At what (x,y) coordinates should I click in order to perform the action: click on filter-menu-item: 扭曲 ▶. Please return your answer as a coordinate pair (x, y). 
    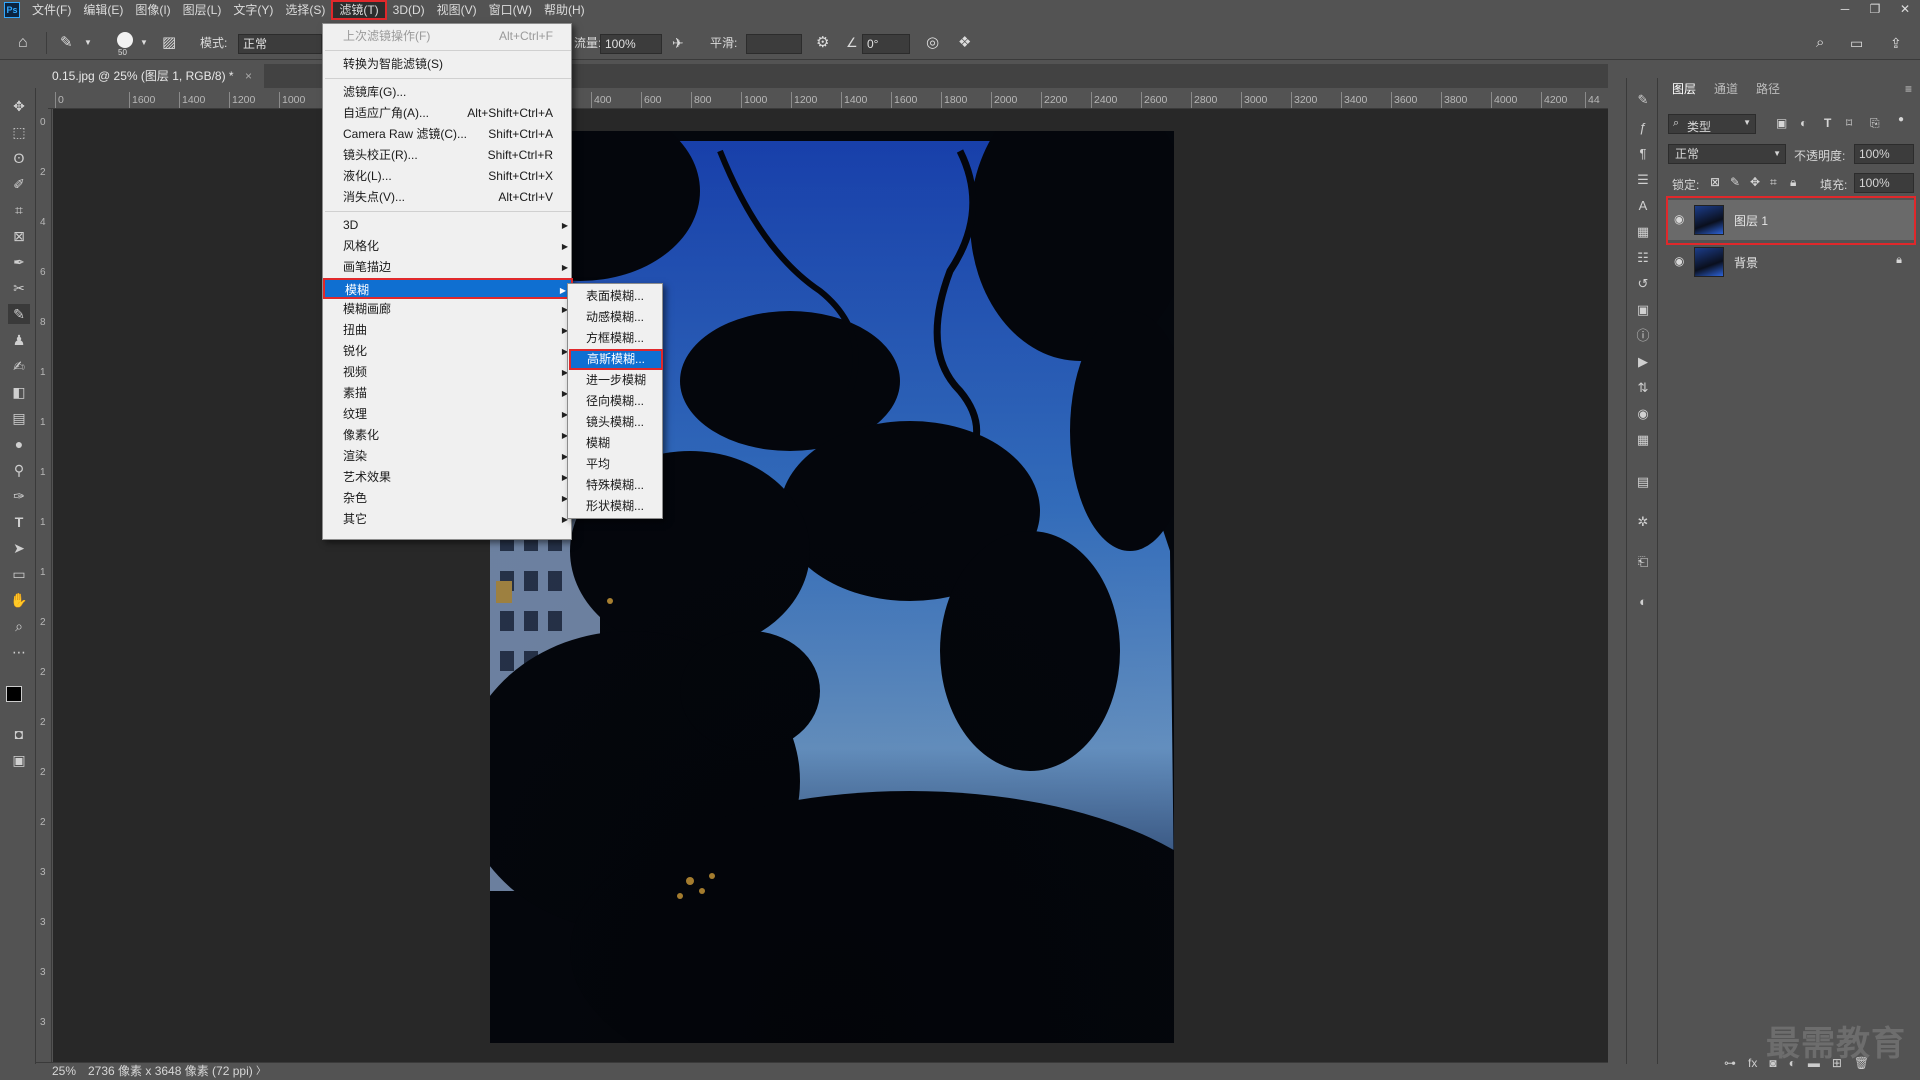
    Looking at the image, I should click on (448, 330).